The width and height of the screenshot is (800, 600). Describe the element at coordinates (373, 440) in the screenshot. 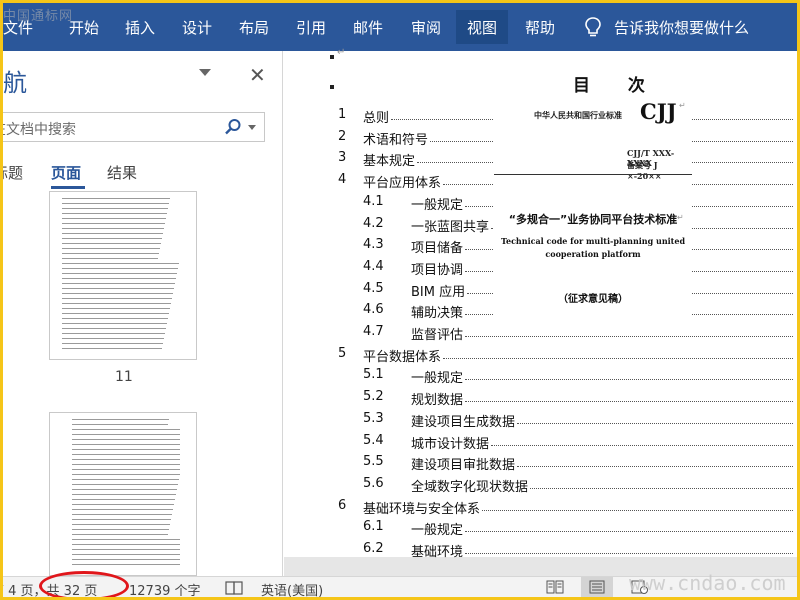

I see `toc-entry-number: 5.4` at that location.